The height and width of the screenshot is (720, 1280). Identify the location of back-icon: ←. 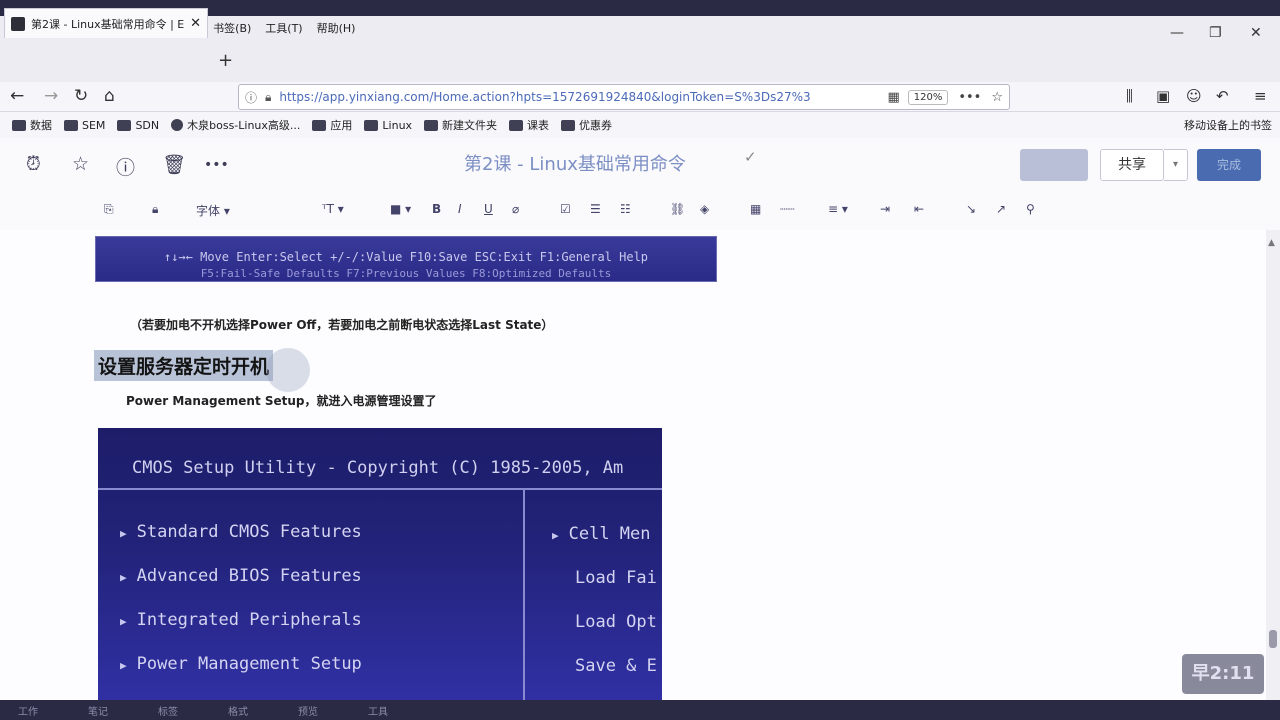
(17, 96).